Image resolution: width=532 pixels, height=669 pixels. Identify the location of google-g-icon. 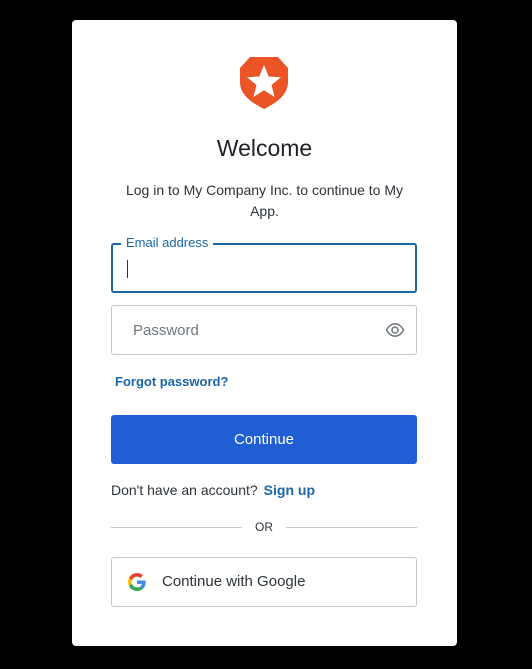
(137, 582).